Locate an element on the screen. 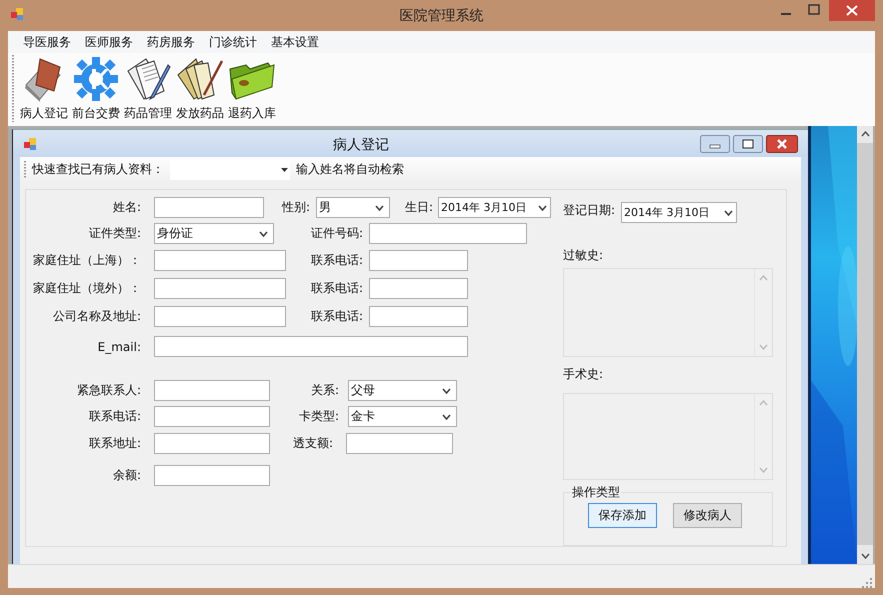 The width and height of the screenshot is (883, 595). field-label: 登记日期: is located at coordinates (589, 210).